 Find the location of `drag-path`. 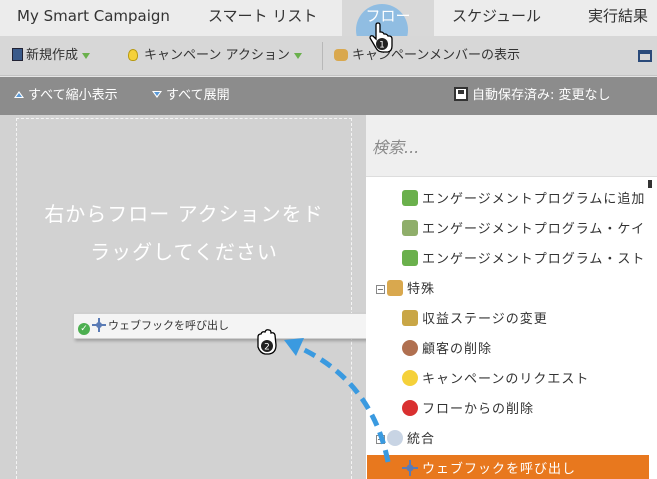

drag-path is located at coordinates (342, 403).